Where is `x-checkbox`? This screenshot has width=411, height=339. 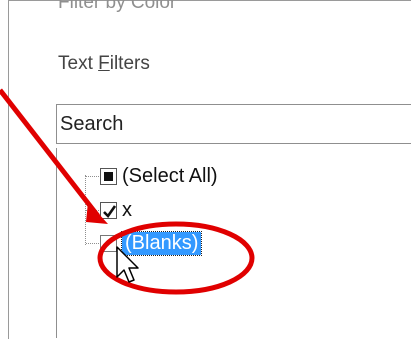
x-checkbox is located at coordinates (108, 210).